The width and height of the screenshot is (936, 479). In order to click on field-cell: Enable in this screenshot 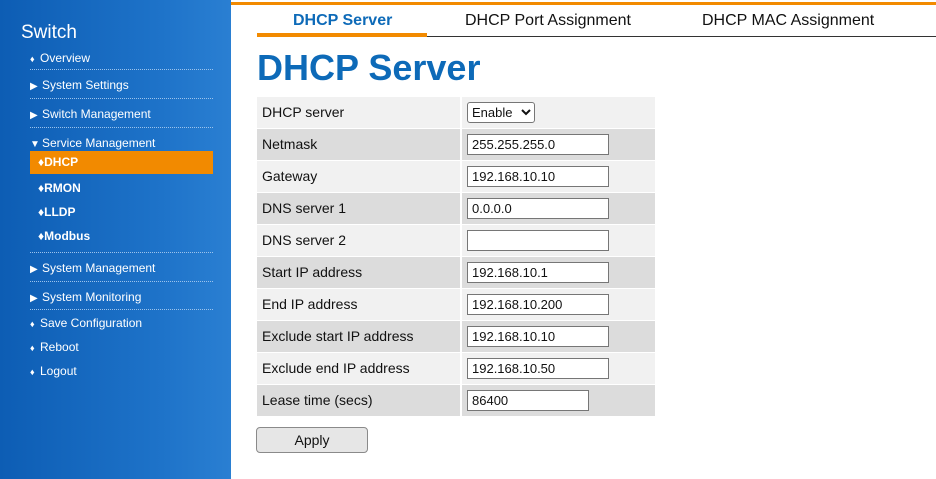, I will do `click(558, 112)`.